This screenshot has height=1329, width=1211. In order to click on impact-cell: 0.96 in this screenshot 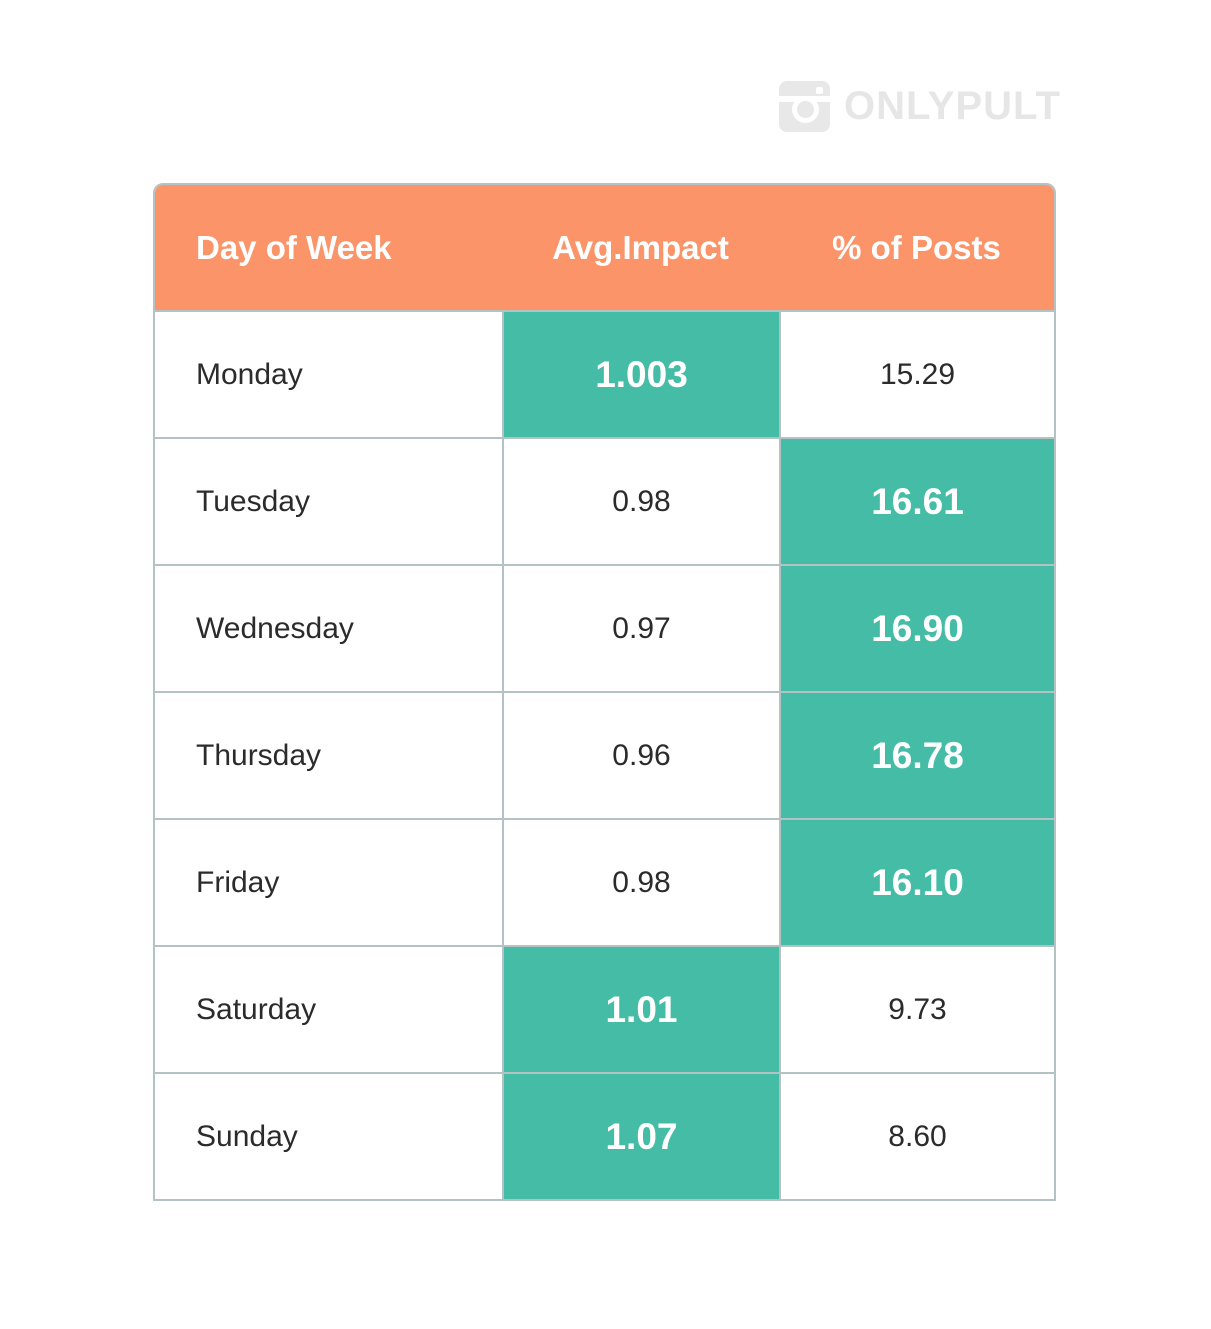, I will do `click(640, 755)`.